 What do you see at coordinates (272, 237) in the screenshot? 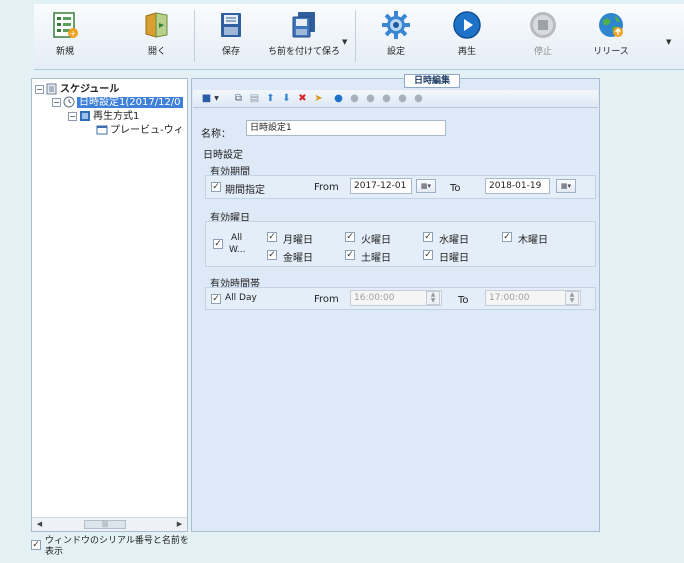
I see `monday-checkbox: ✓` at bounding box center [272, 237].